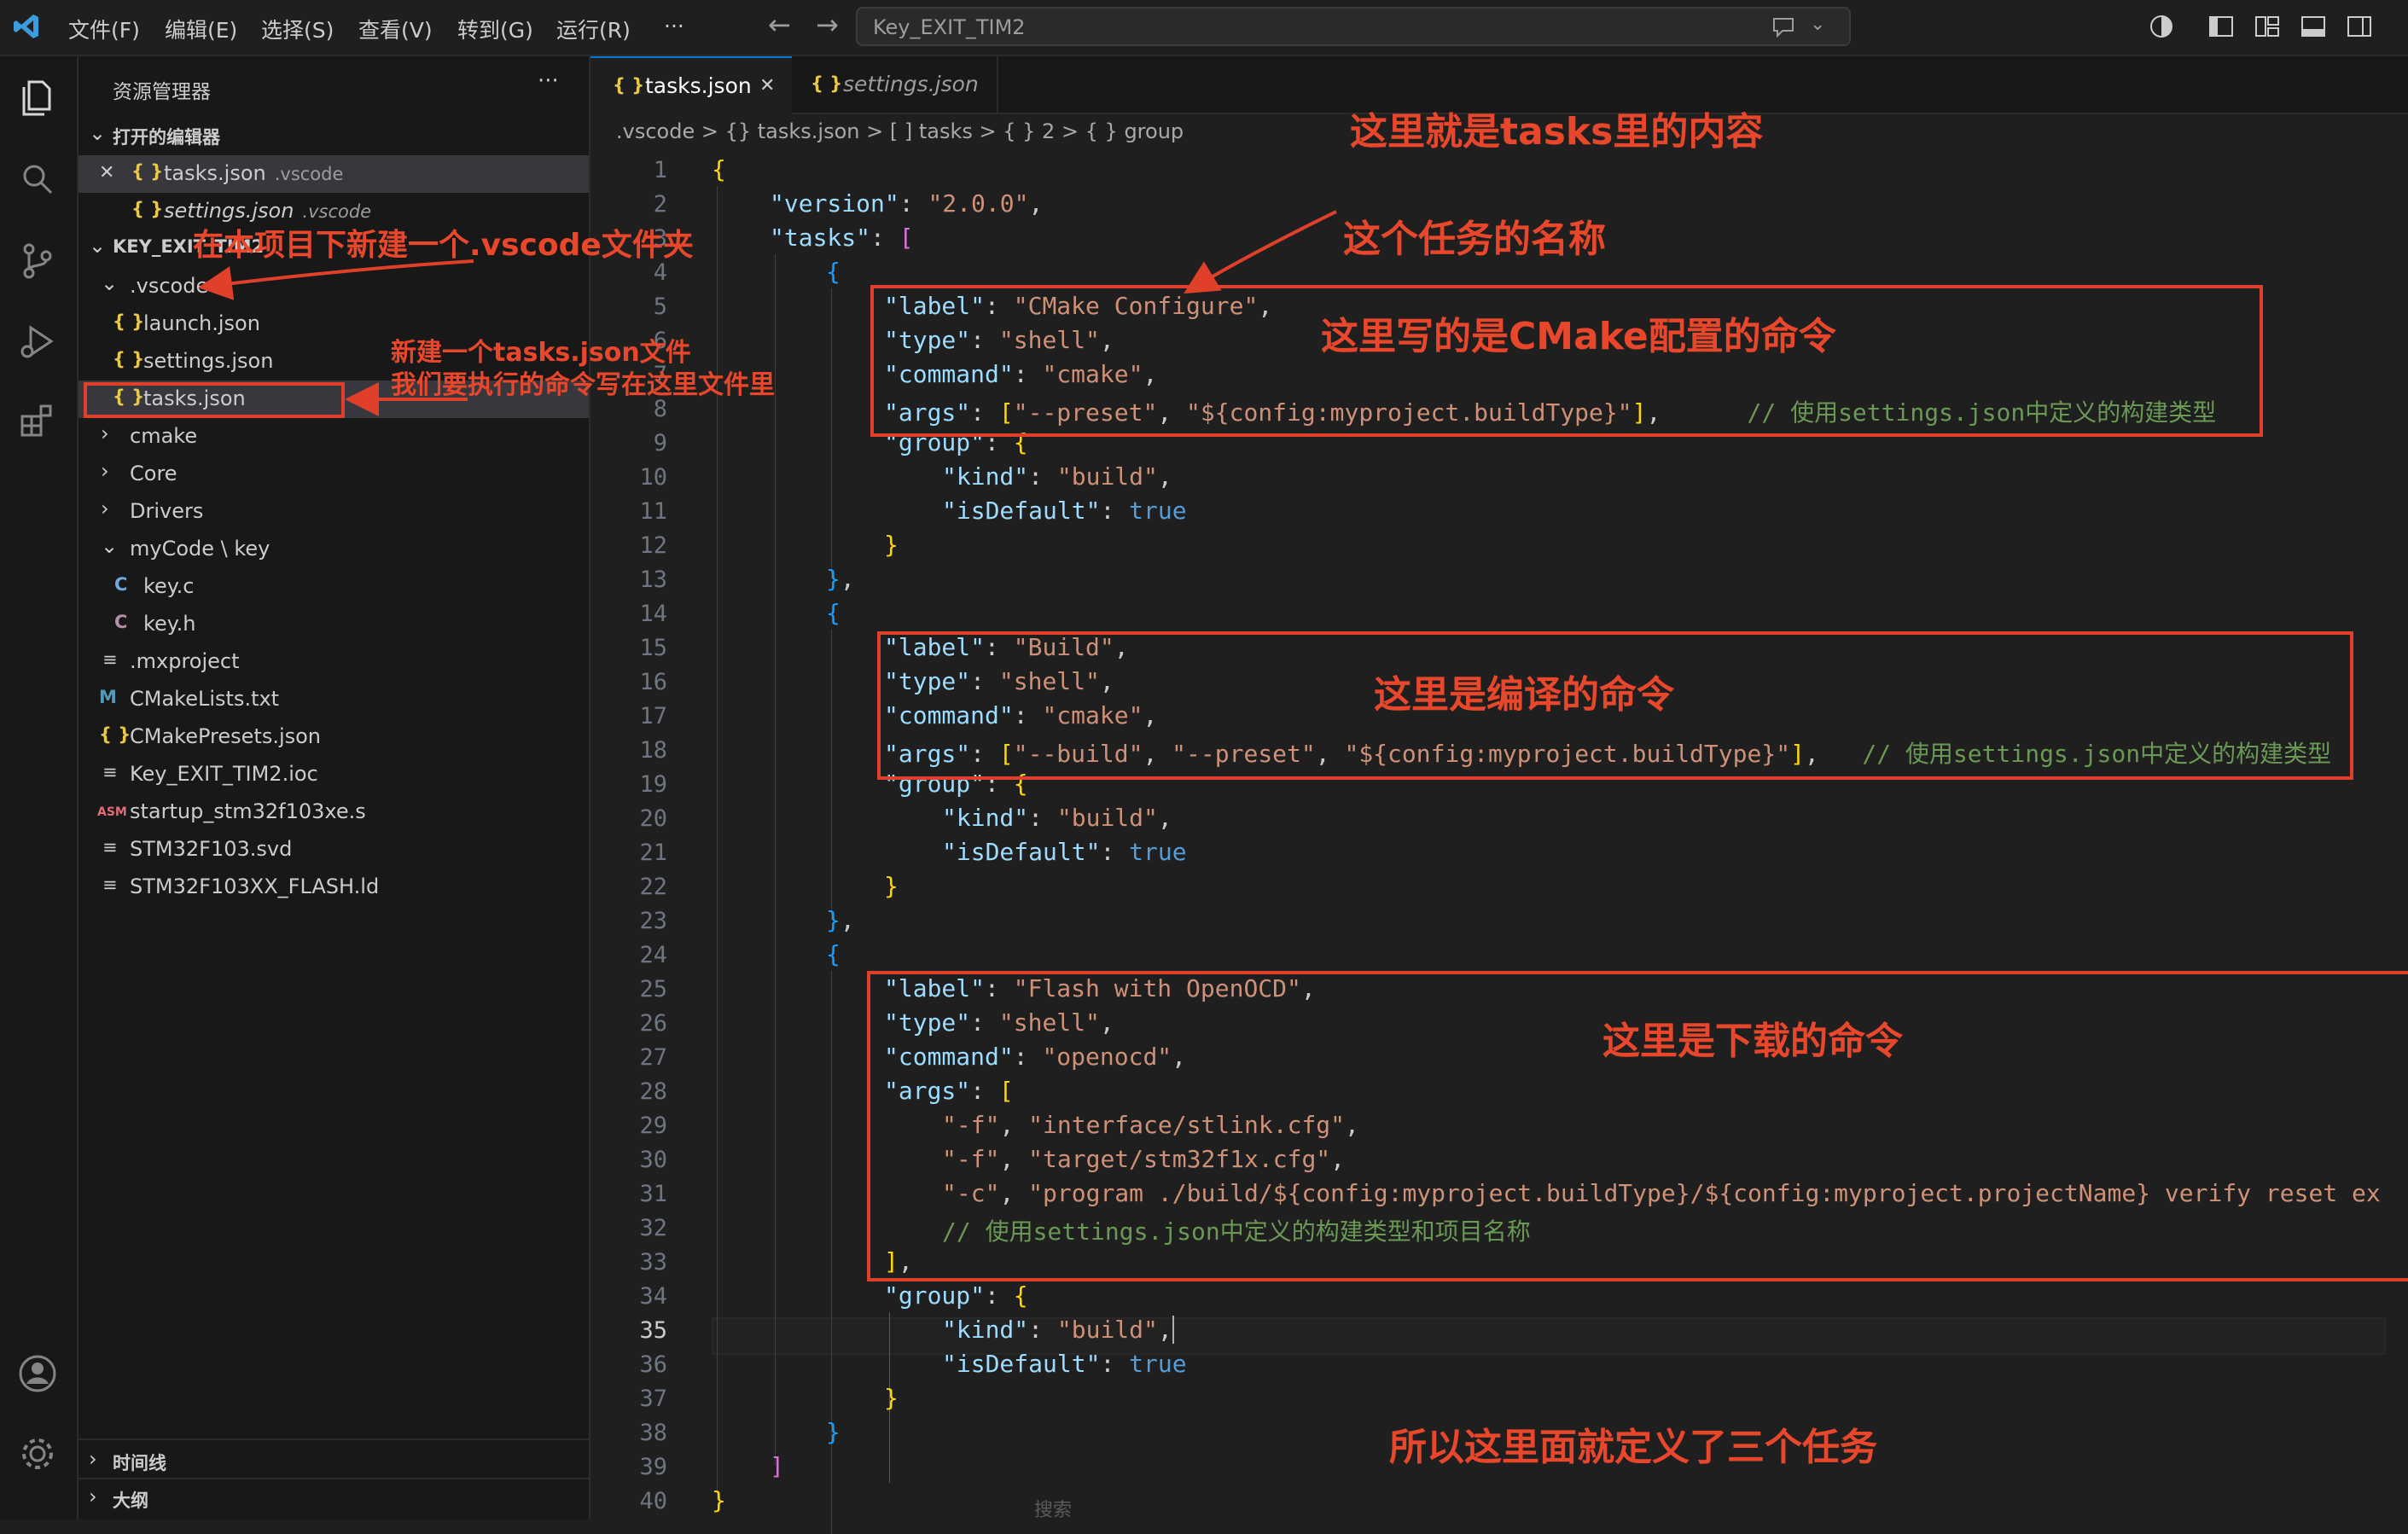 This screenshot has width=2408, height=1534. Describe the element at coordinates (334, 136) in the screenshot. I see `open-editors-header: ⌄ 打开的编辑器` at that location.